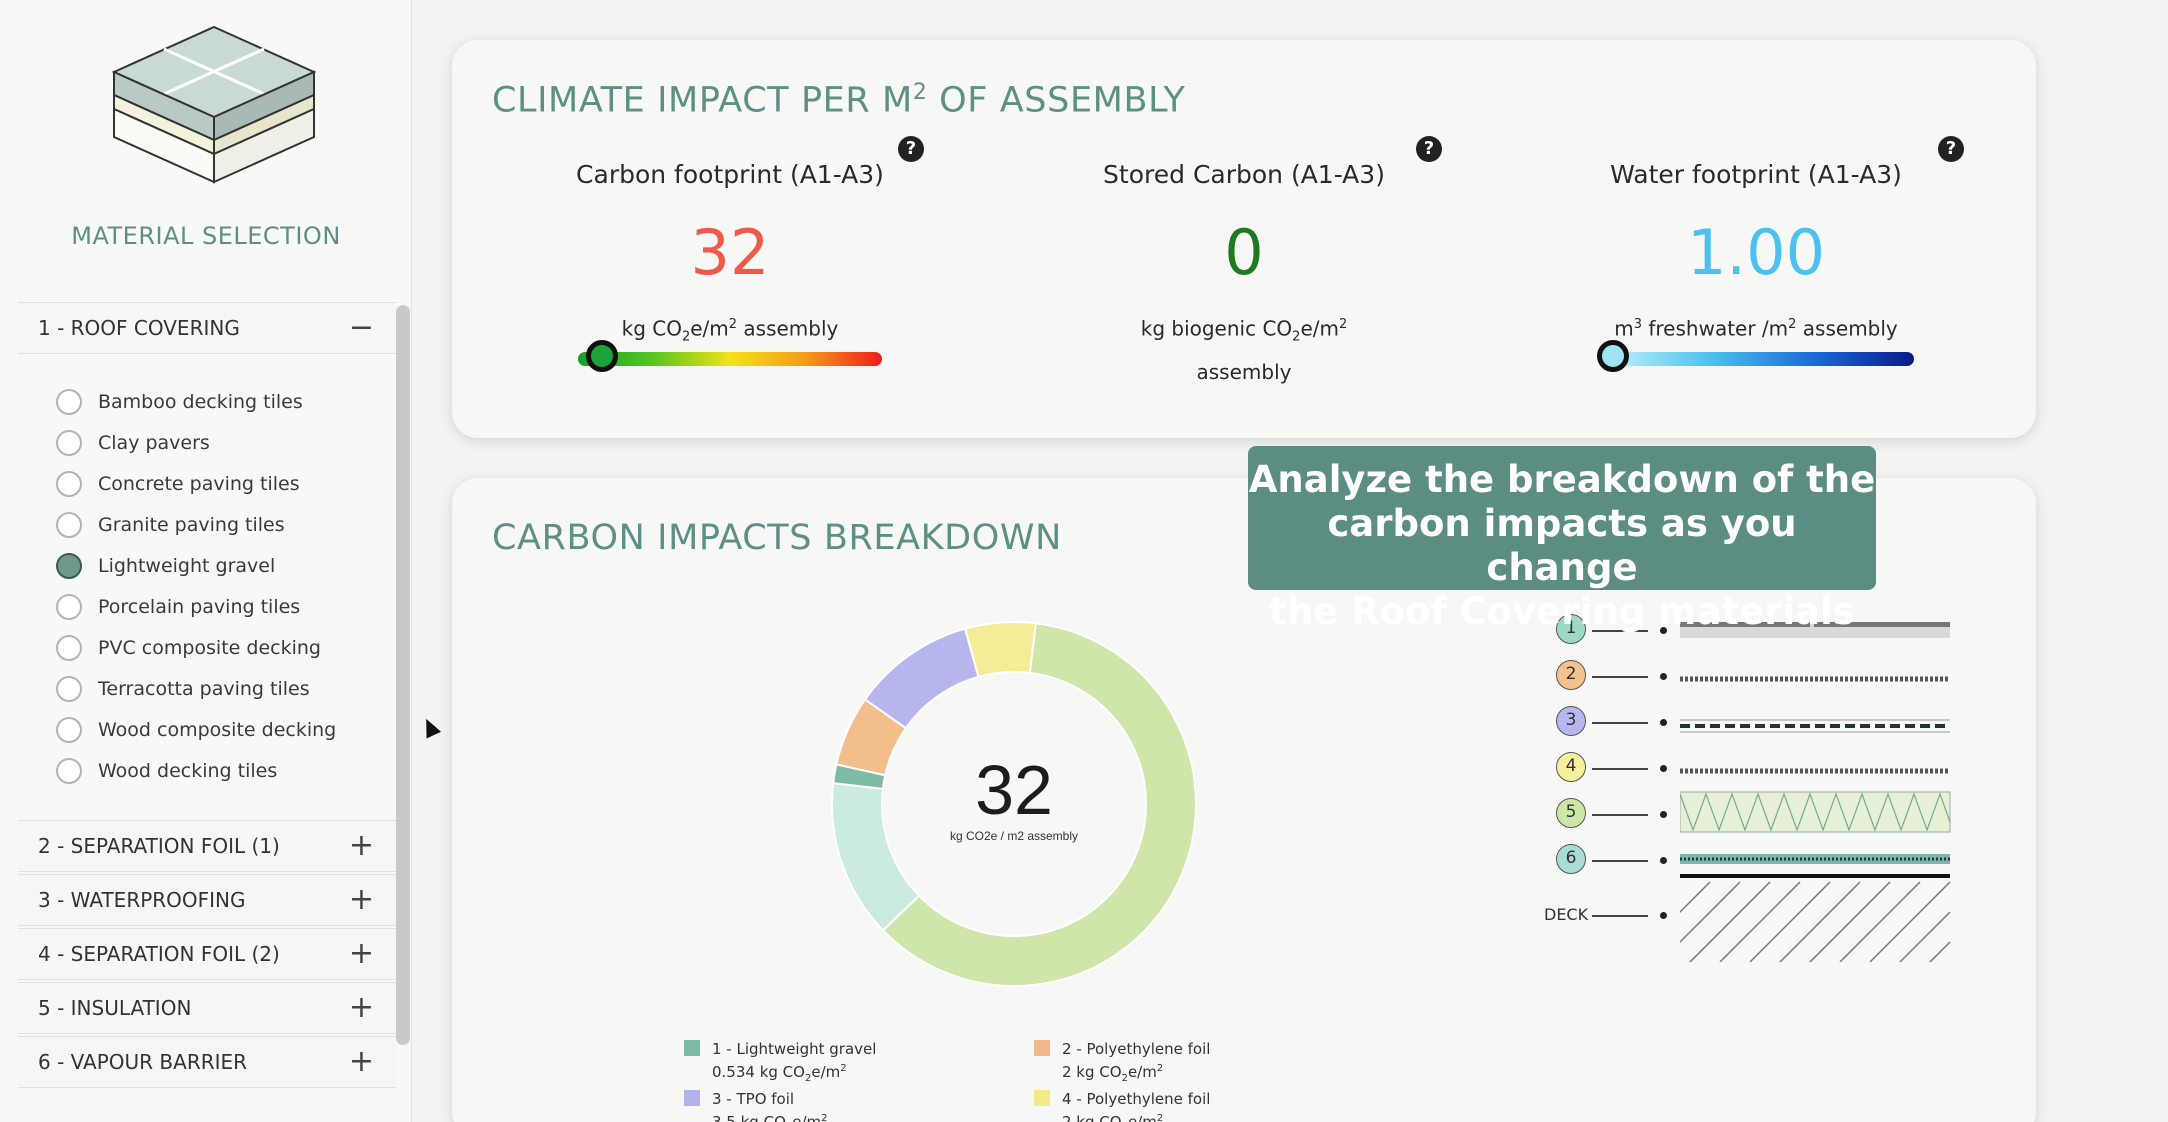 This screenshot has height=1122, width=2168. I want to click on mouse-cursor-icon, so click(430, 727).